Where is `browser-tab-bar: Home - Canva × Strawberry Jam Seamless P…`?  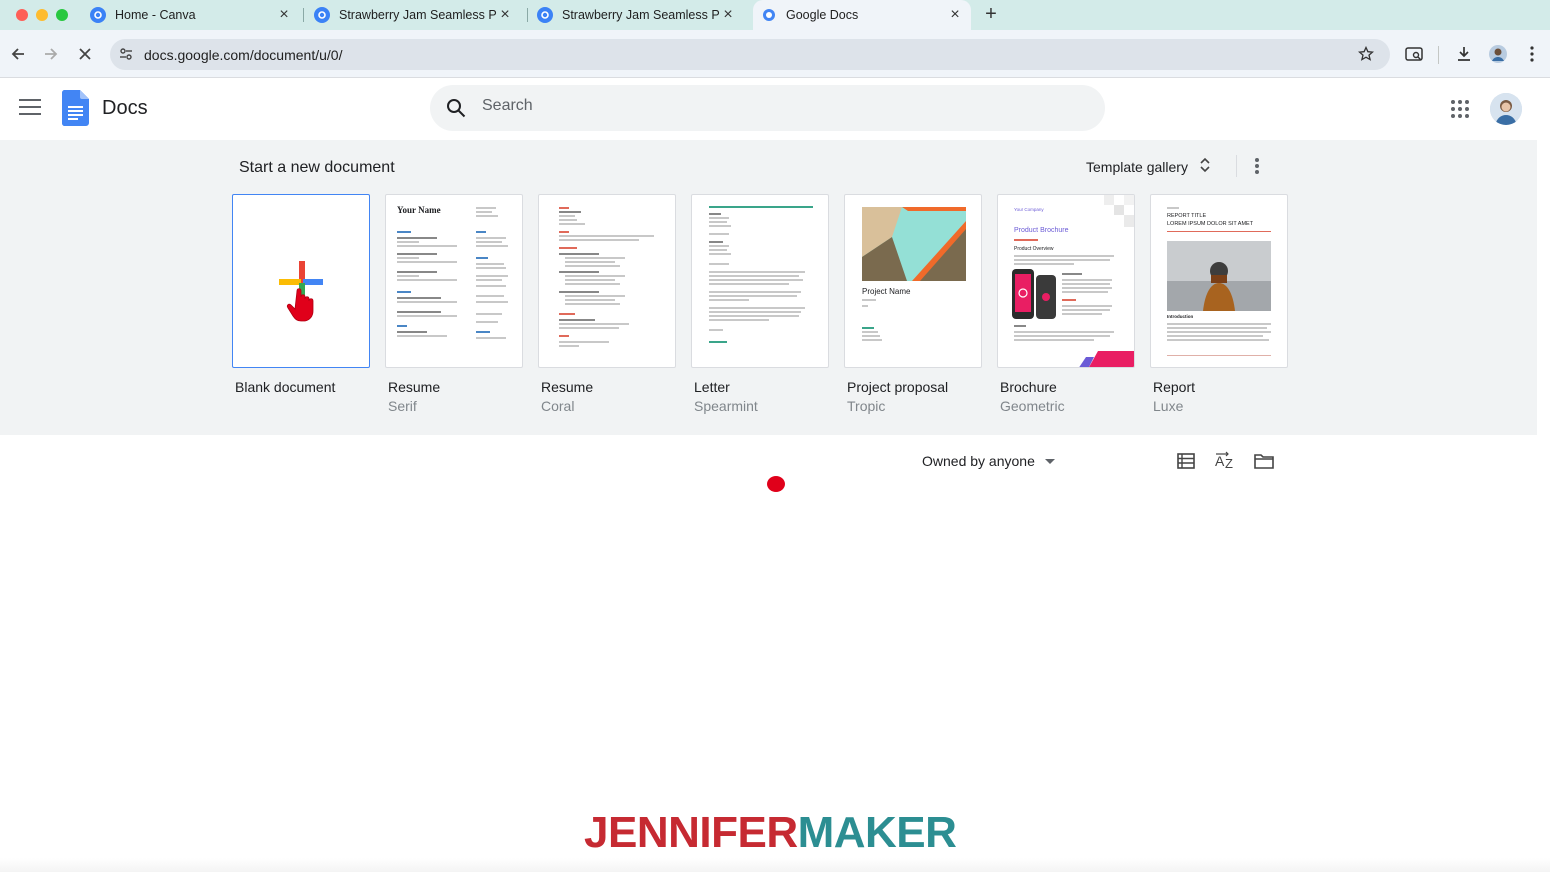 browser-tab-bar: Home - Canva × Strawberry Jam Seamless P… is located at coordinates (775, 15).